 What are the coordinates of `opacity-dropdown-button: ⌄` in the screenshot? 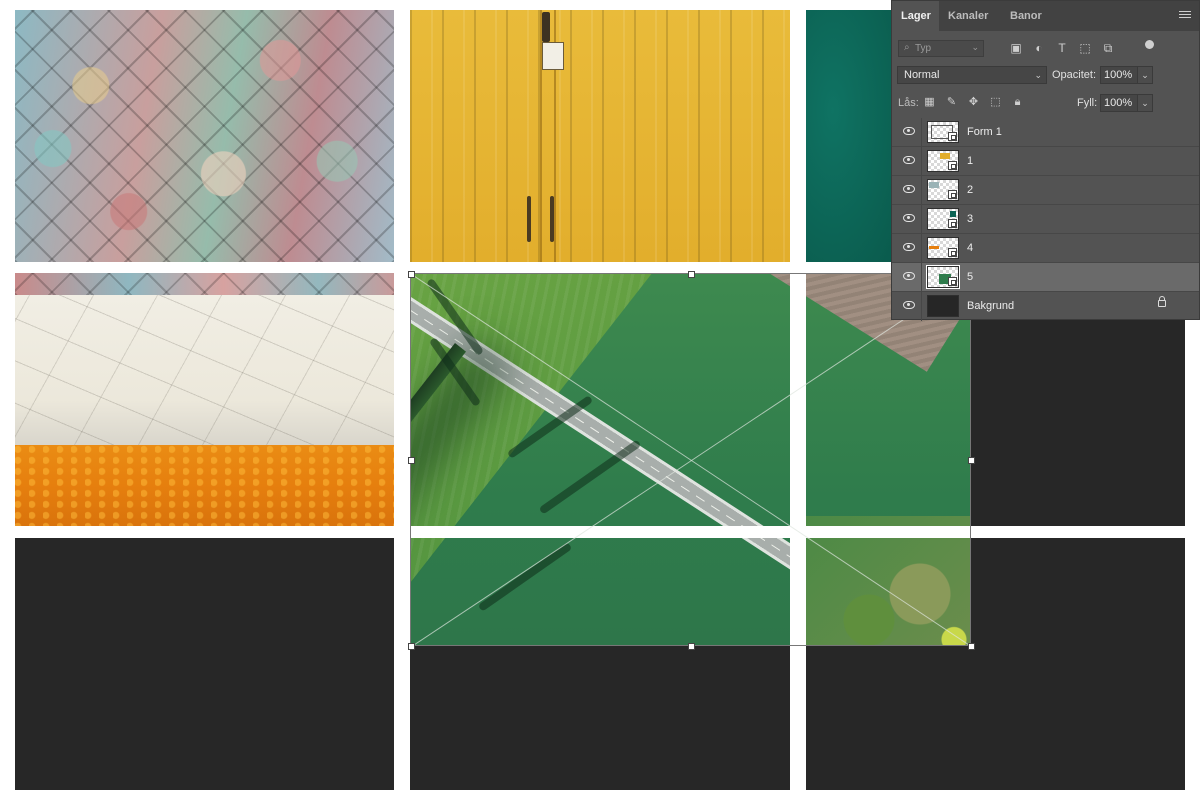 It's located at (1145, 75).